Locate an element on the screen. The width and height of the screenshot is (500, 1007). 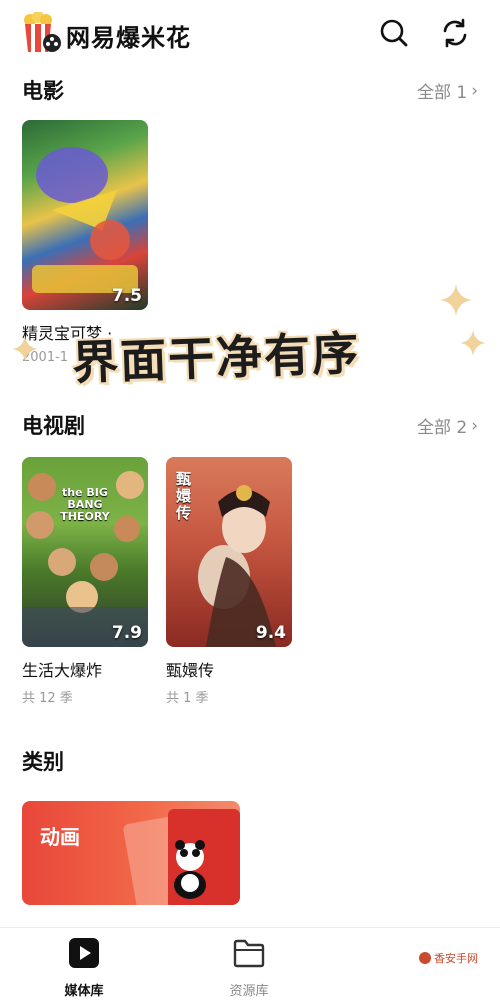
popcorn-logo-icon is located at coordinates (42, 32).